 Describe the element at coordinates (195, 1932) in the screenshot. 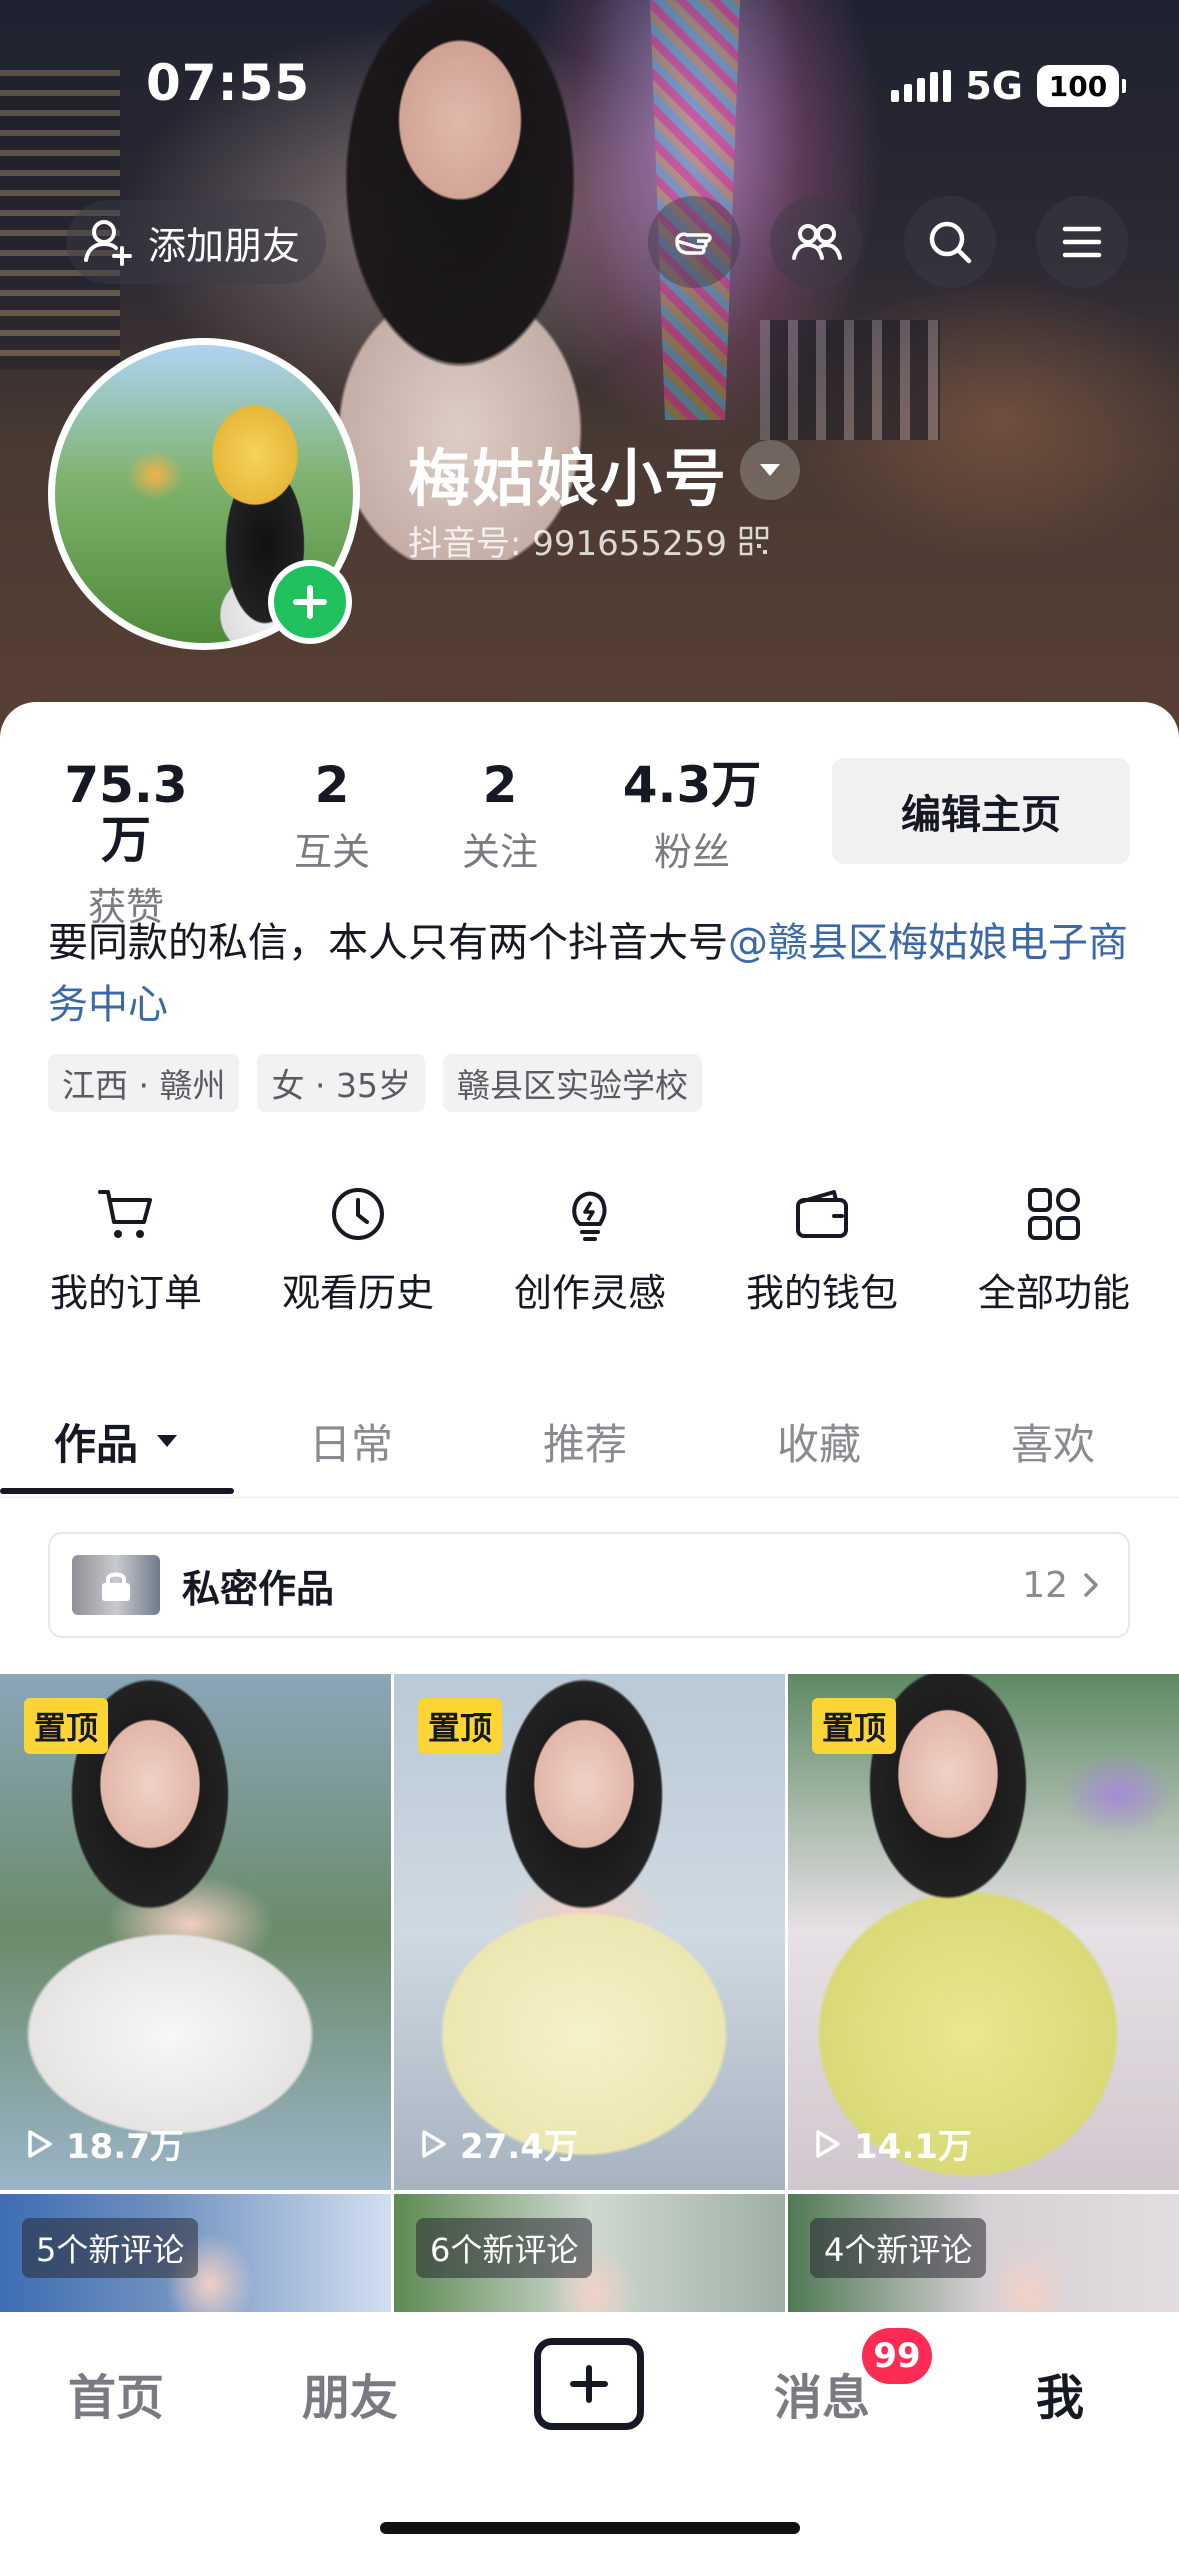

I see `video-thumbnail: 置顶 18.7万` at that location.